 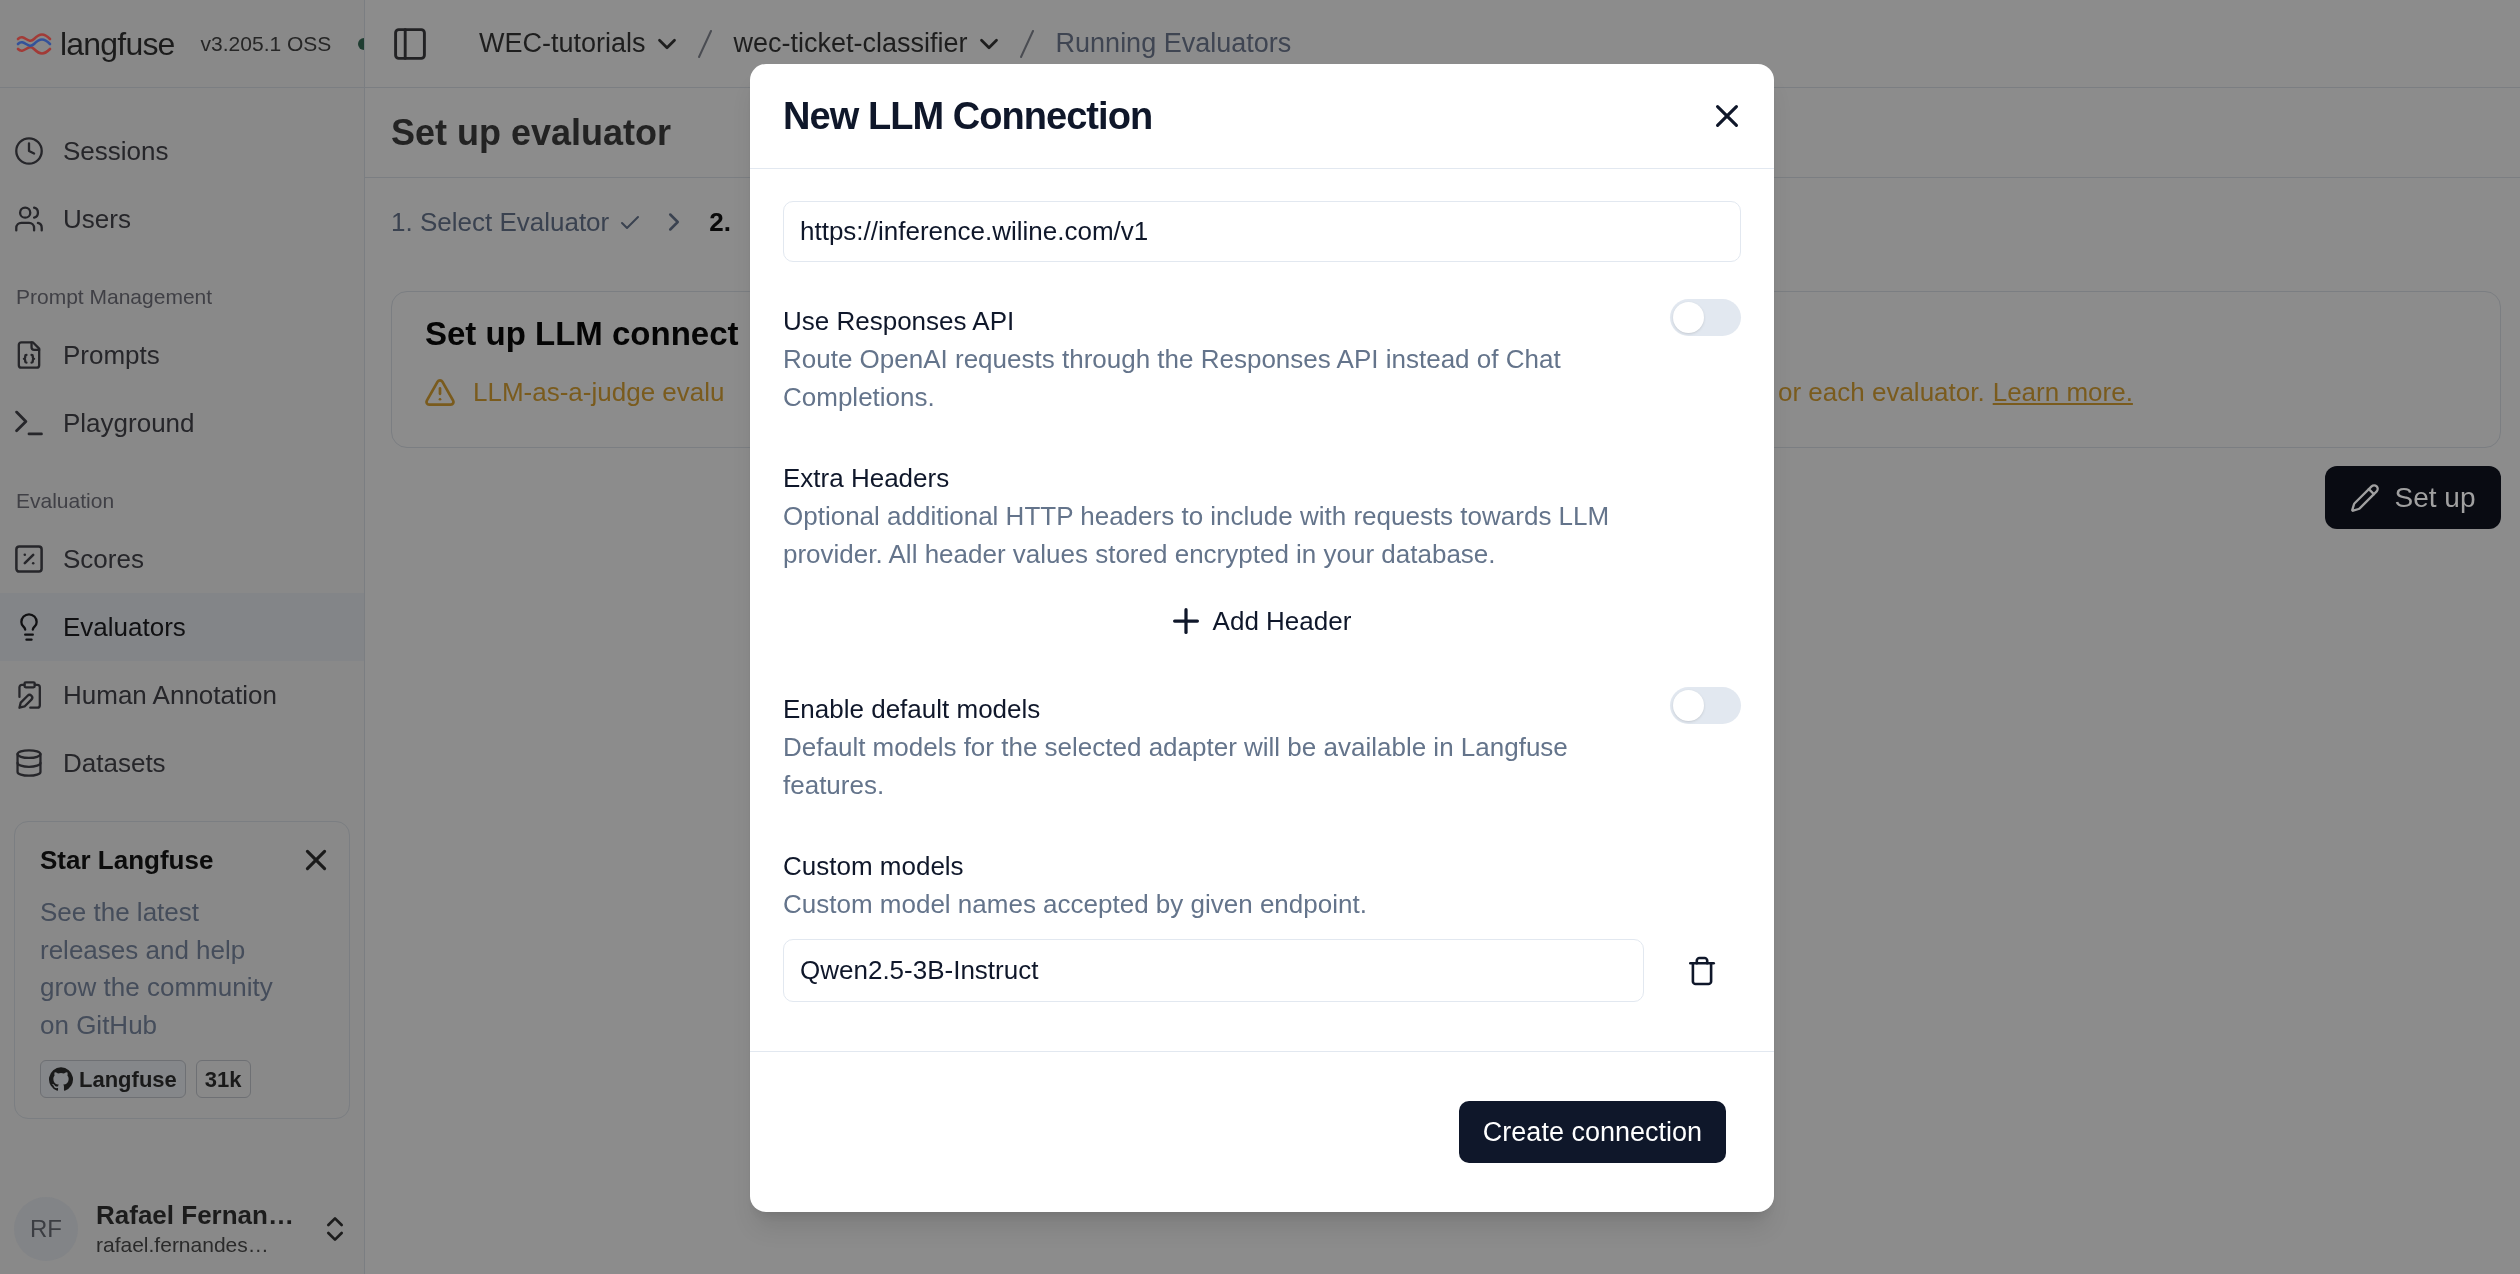 I want to click on avatar: RF, so click(x=46, y=1229).